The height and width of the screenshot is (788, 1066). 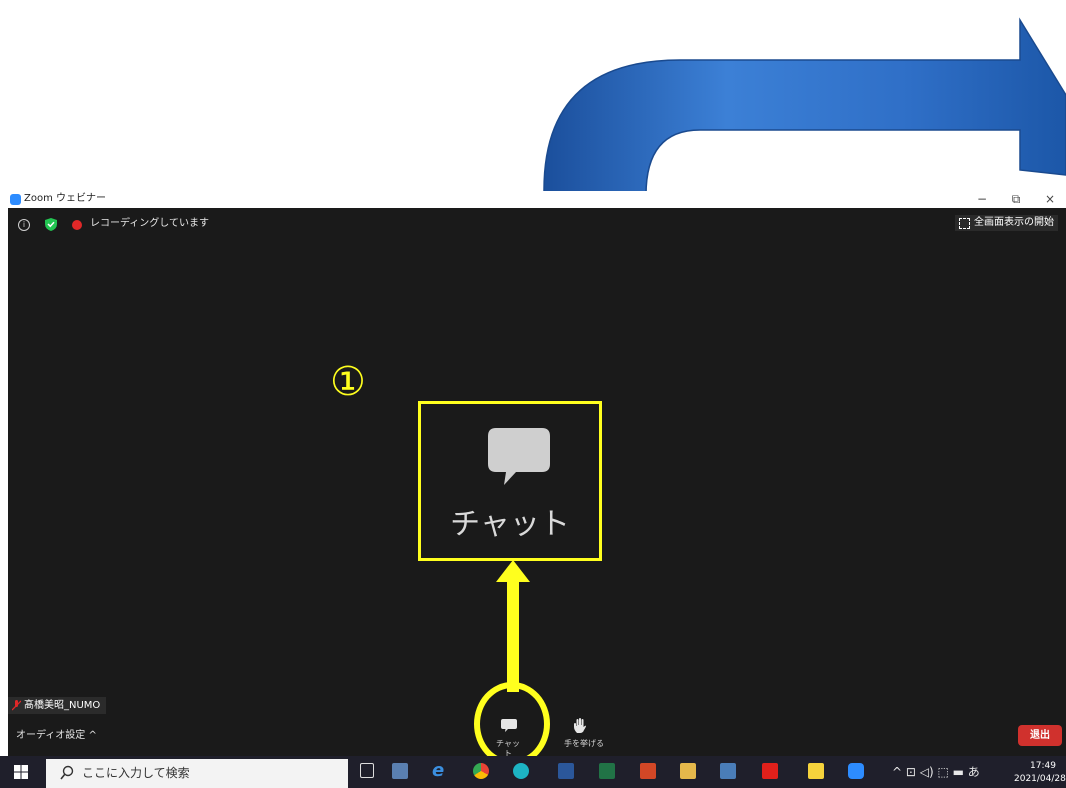 What do you see at coordinates (77, 225) in the screenshot?
I see `recording-icon` at bounding box center [77, 225].